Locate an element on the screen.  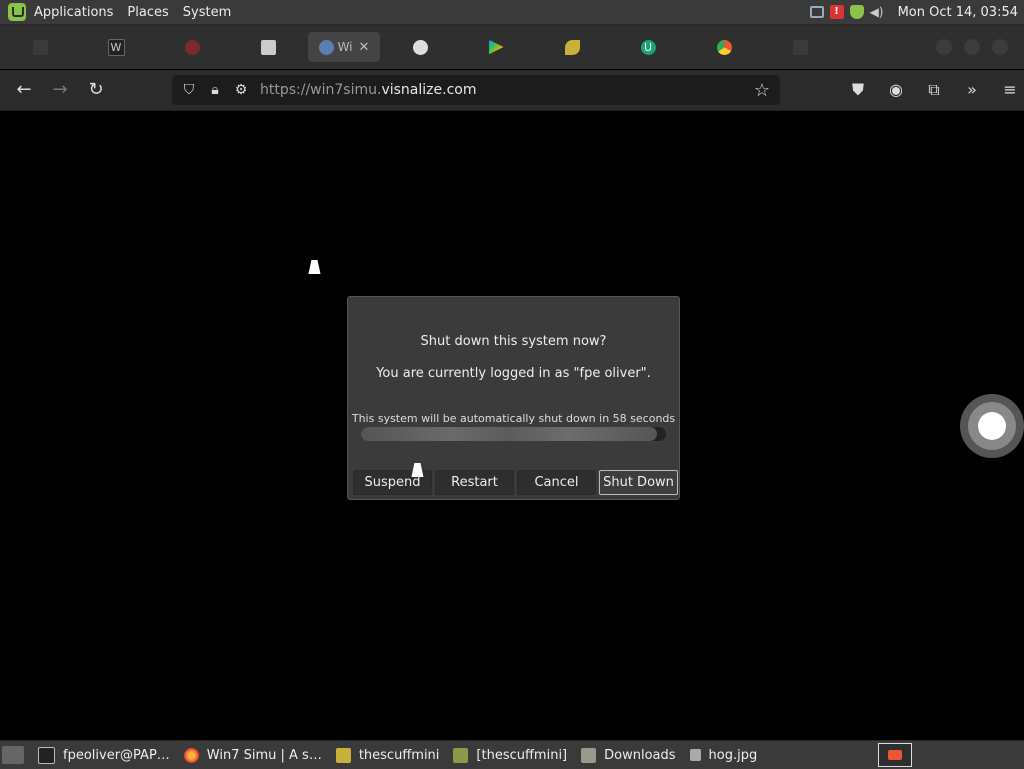
menu-applications: Applications is located at coordinates (73, 12).